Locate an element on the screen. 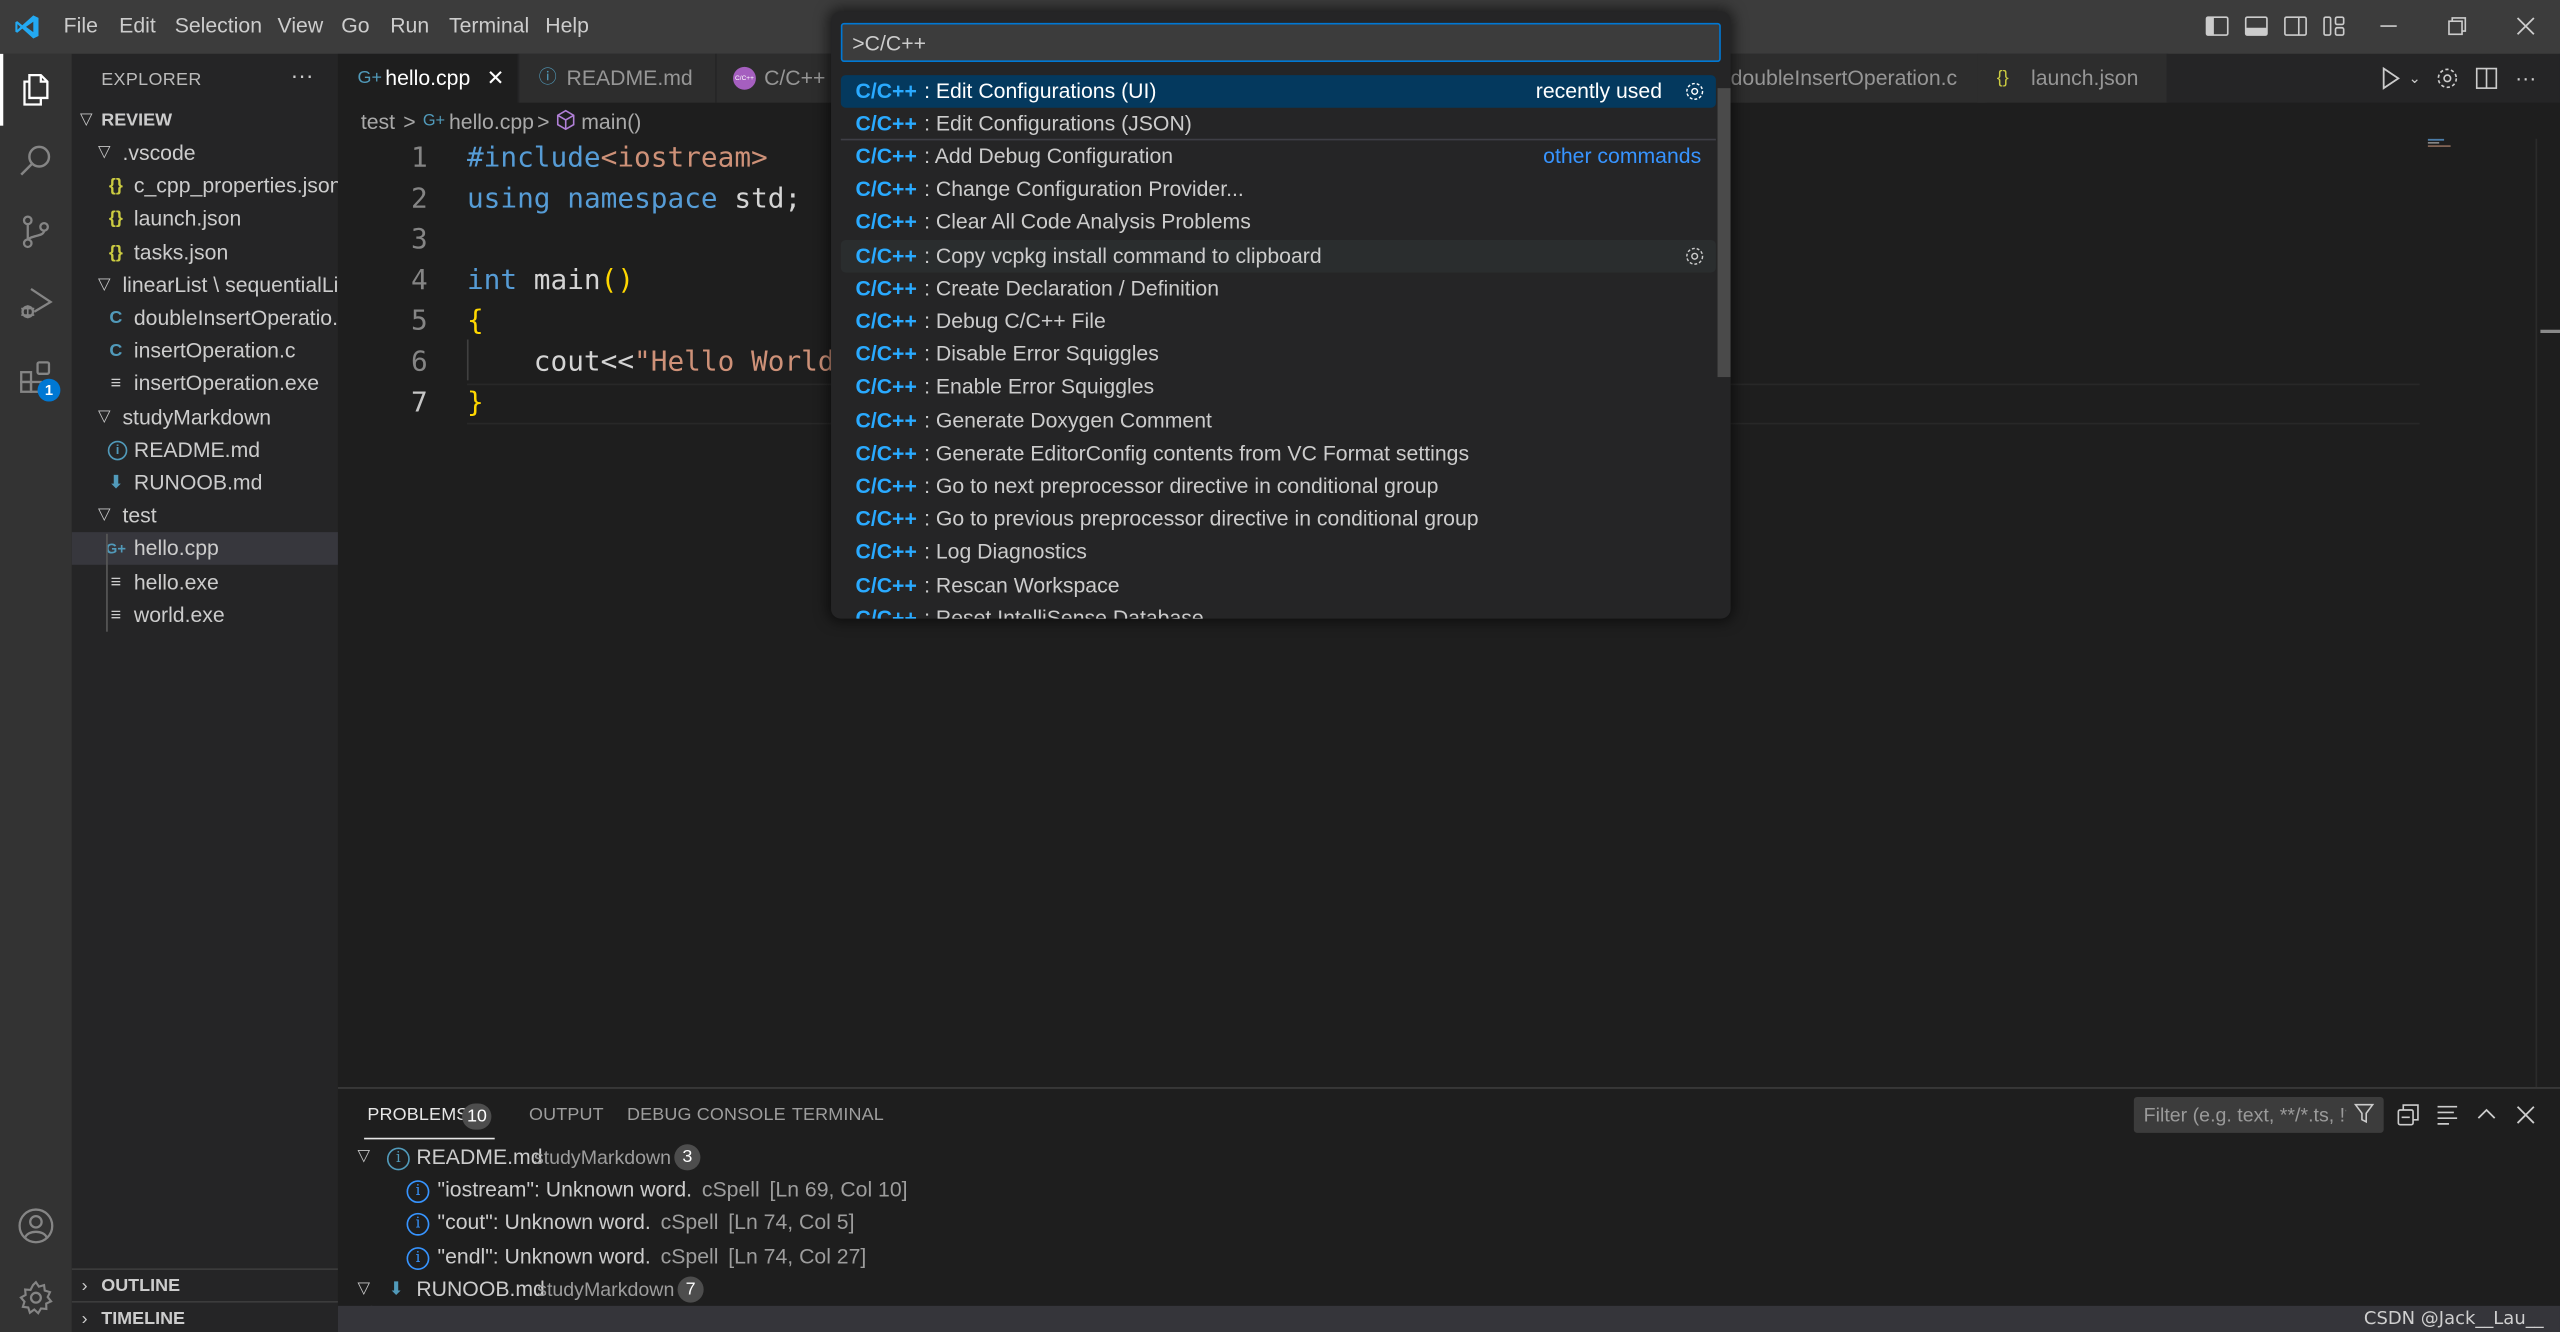  problems-filter is located at coordinates (2258, 1114).